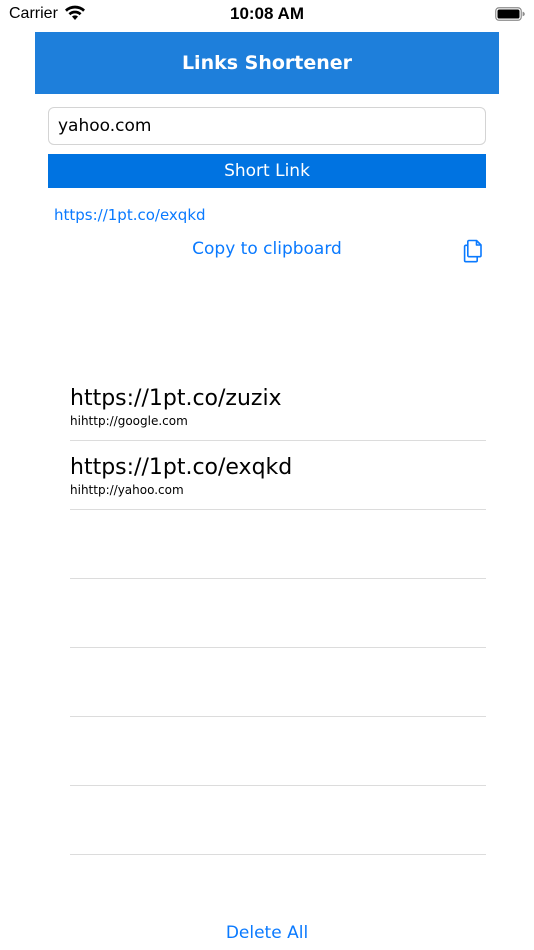 The height and width of the screenshot is (950, 534). What do you see at coordinates (474, 251) in the screenshot?
I see `copy-documents-icon` at bounding box center [474, 251].